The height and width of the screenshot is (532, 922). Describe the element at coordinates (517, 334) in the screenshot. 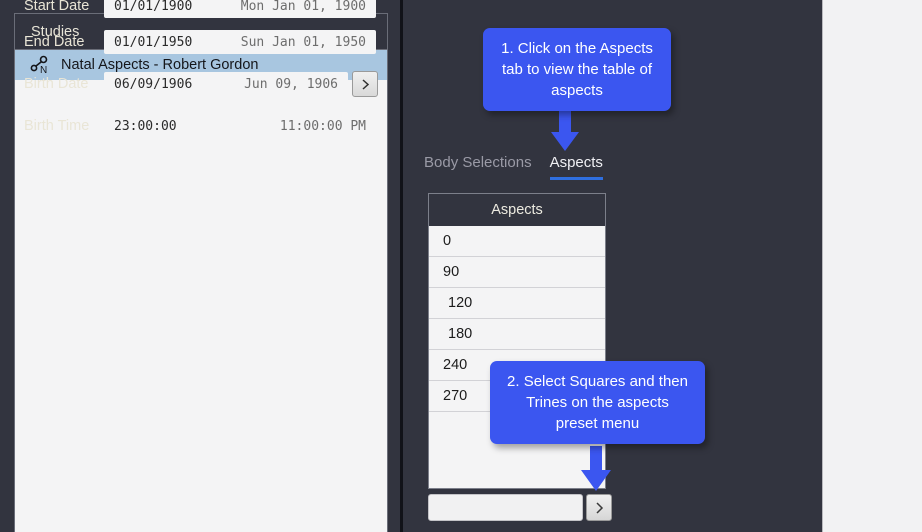

I see `table-row: 180` at that location.